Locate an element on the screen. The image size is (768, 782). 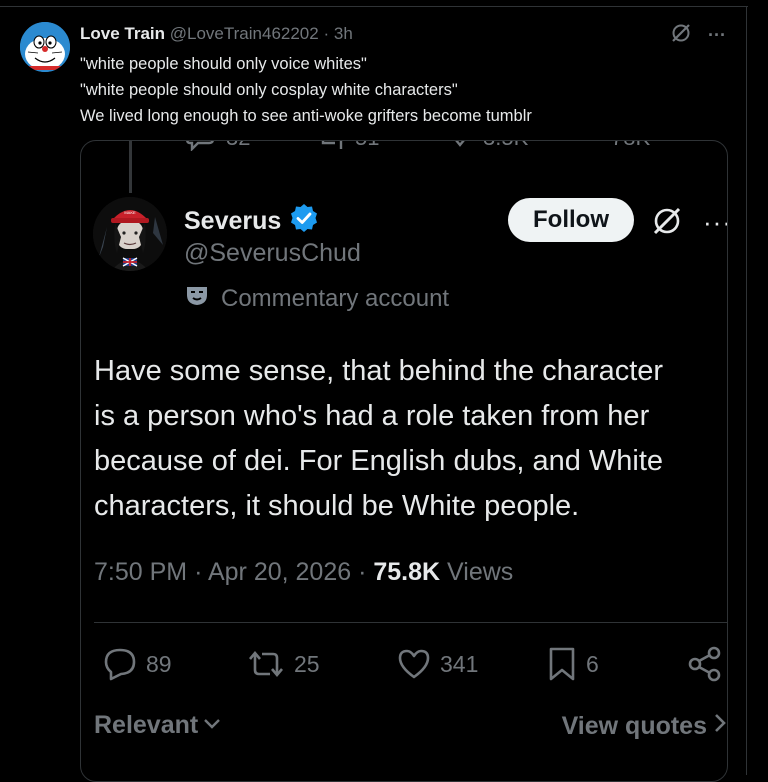
doraemon-avatar-icon is located at coordinates (45, 47).